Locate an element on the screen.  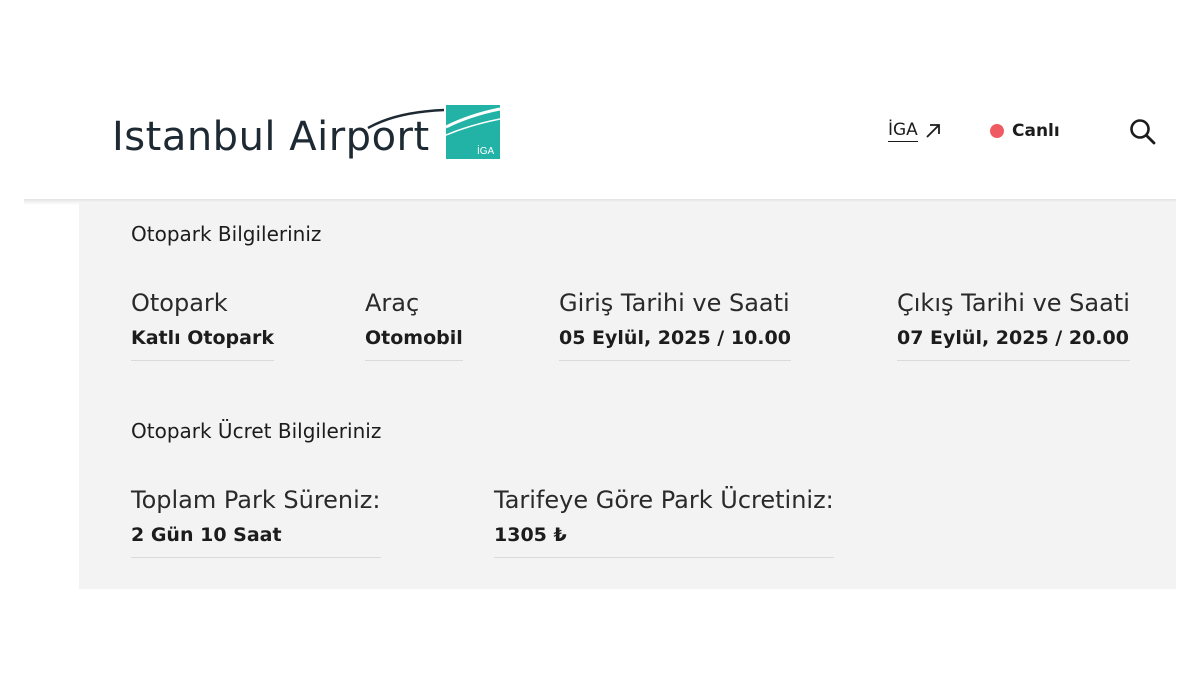
field-label: Toplam Park Süreniz: is located at coordinates (256, 500).